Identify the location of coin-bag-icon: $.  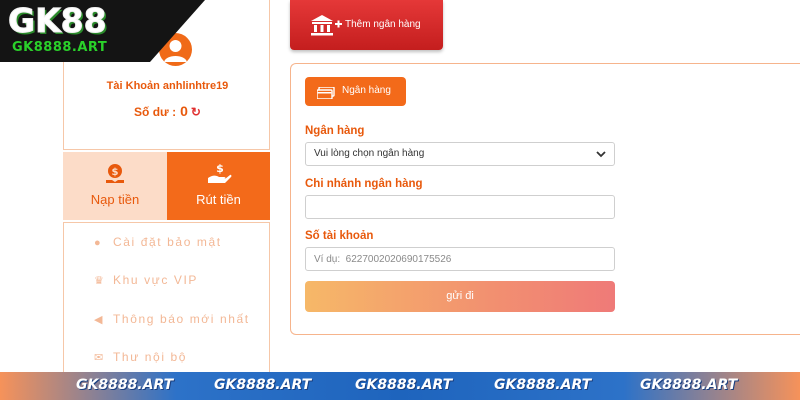
(115, 176).